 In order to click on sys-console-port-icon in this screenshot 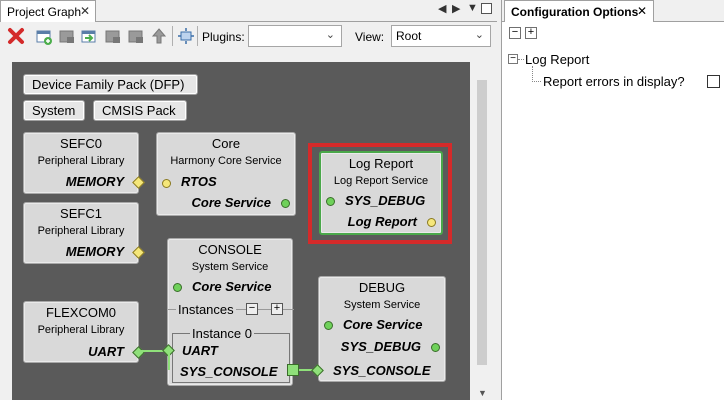, I will do `click(293, 370)`.